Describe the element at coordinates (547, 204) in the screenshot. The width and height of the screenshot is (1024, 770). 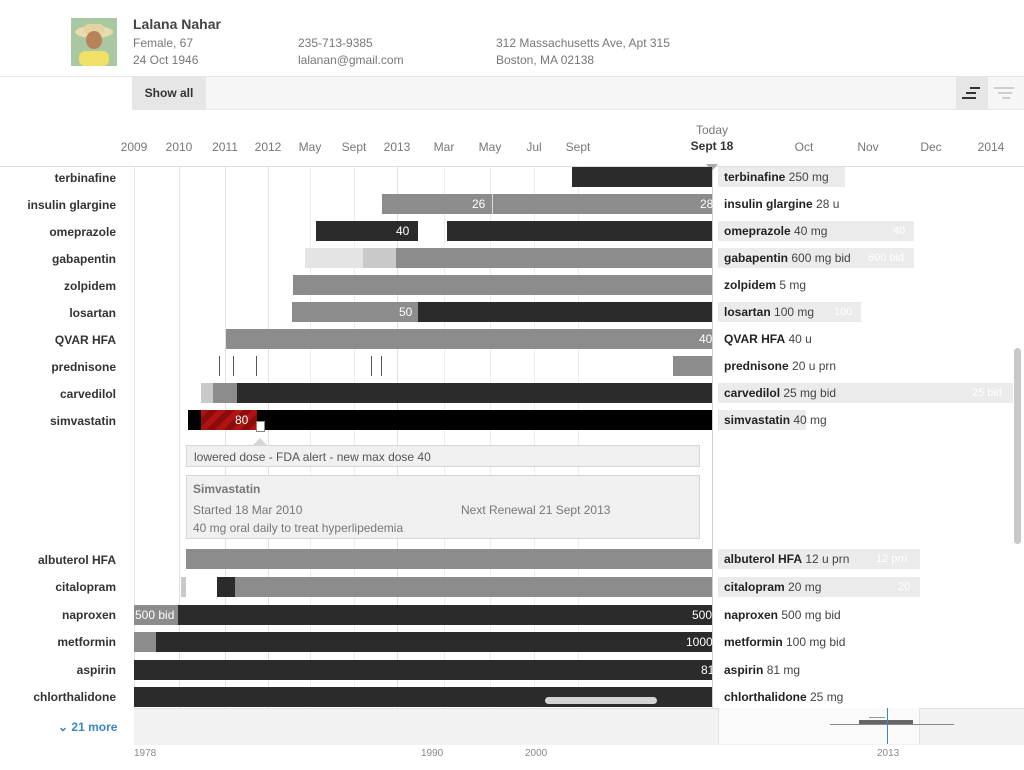
I see `med-bar-insulin-glargine` at that location.